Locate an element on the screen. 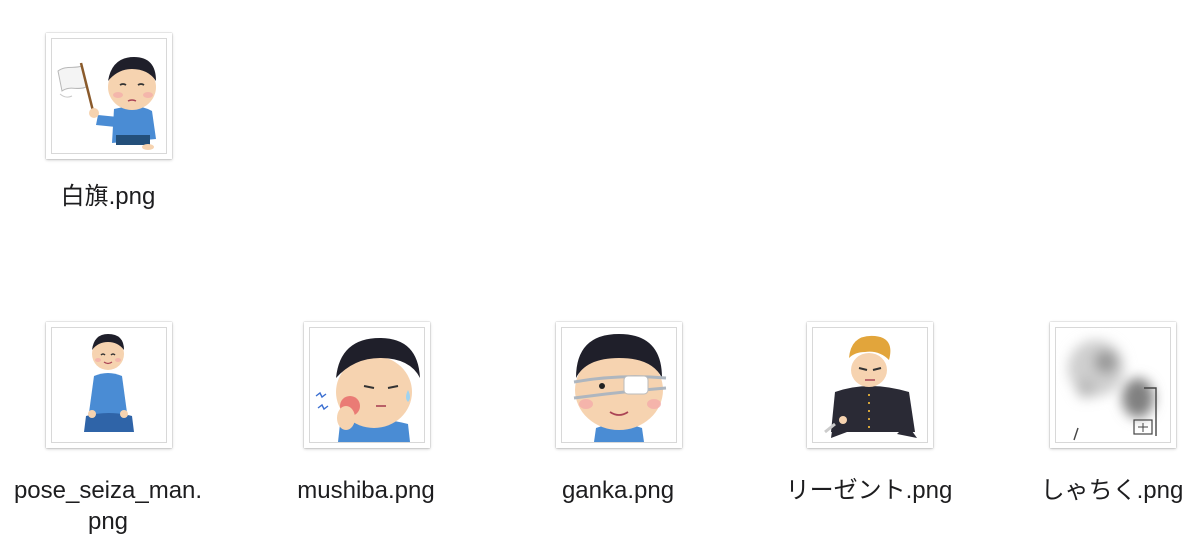 This screenshot has width=1200, height=553. file-name-label: しゃちく.png is located at coordinates (1112, 490).